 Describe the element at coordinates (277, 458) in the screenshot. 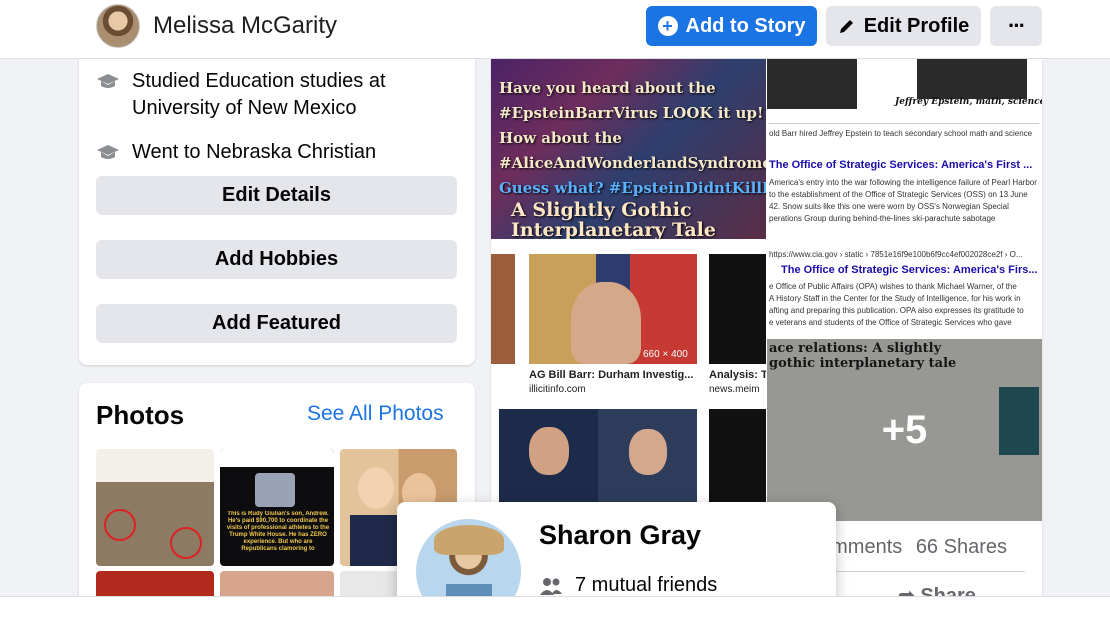

I see `caption-strip` at that location.